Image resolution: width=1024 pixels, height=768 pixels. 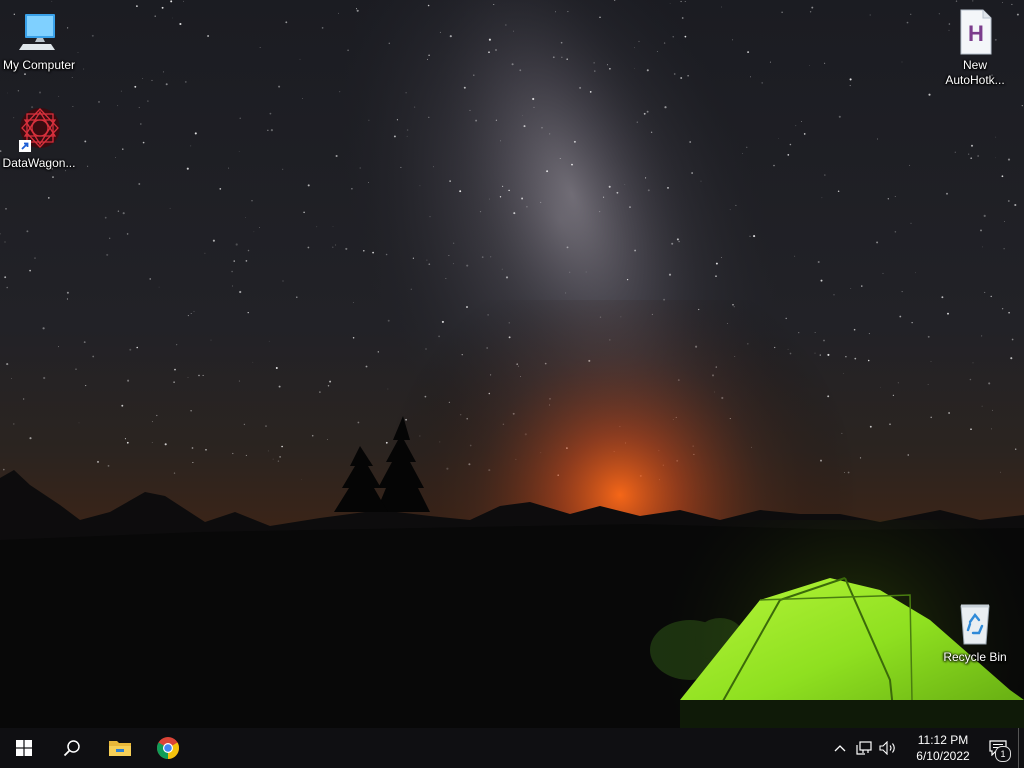 I want to click on chevron-up-icon, so click(x=840, y=748).